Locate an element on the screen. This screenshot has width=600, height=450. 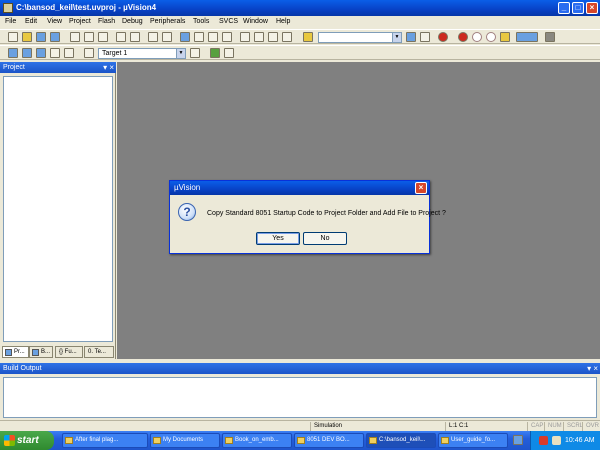
incremental-find-icon is located at coordinates (425, 37).